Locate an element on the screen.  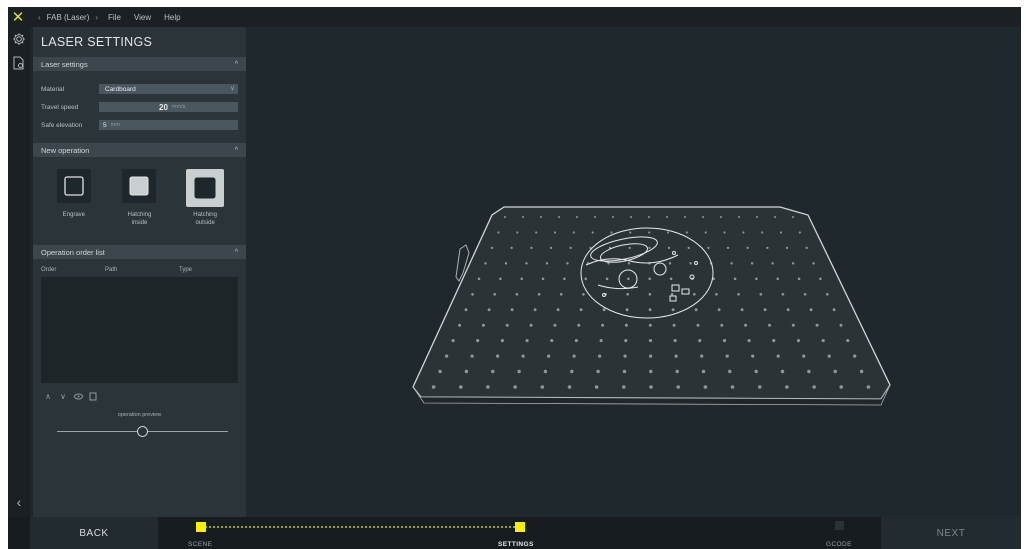
travel-speed-row: Travel speed 20 mm/s is located at coordinates (139, 107).